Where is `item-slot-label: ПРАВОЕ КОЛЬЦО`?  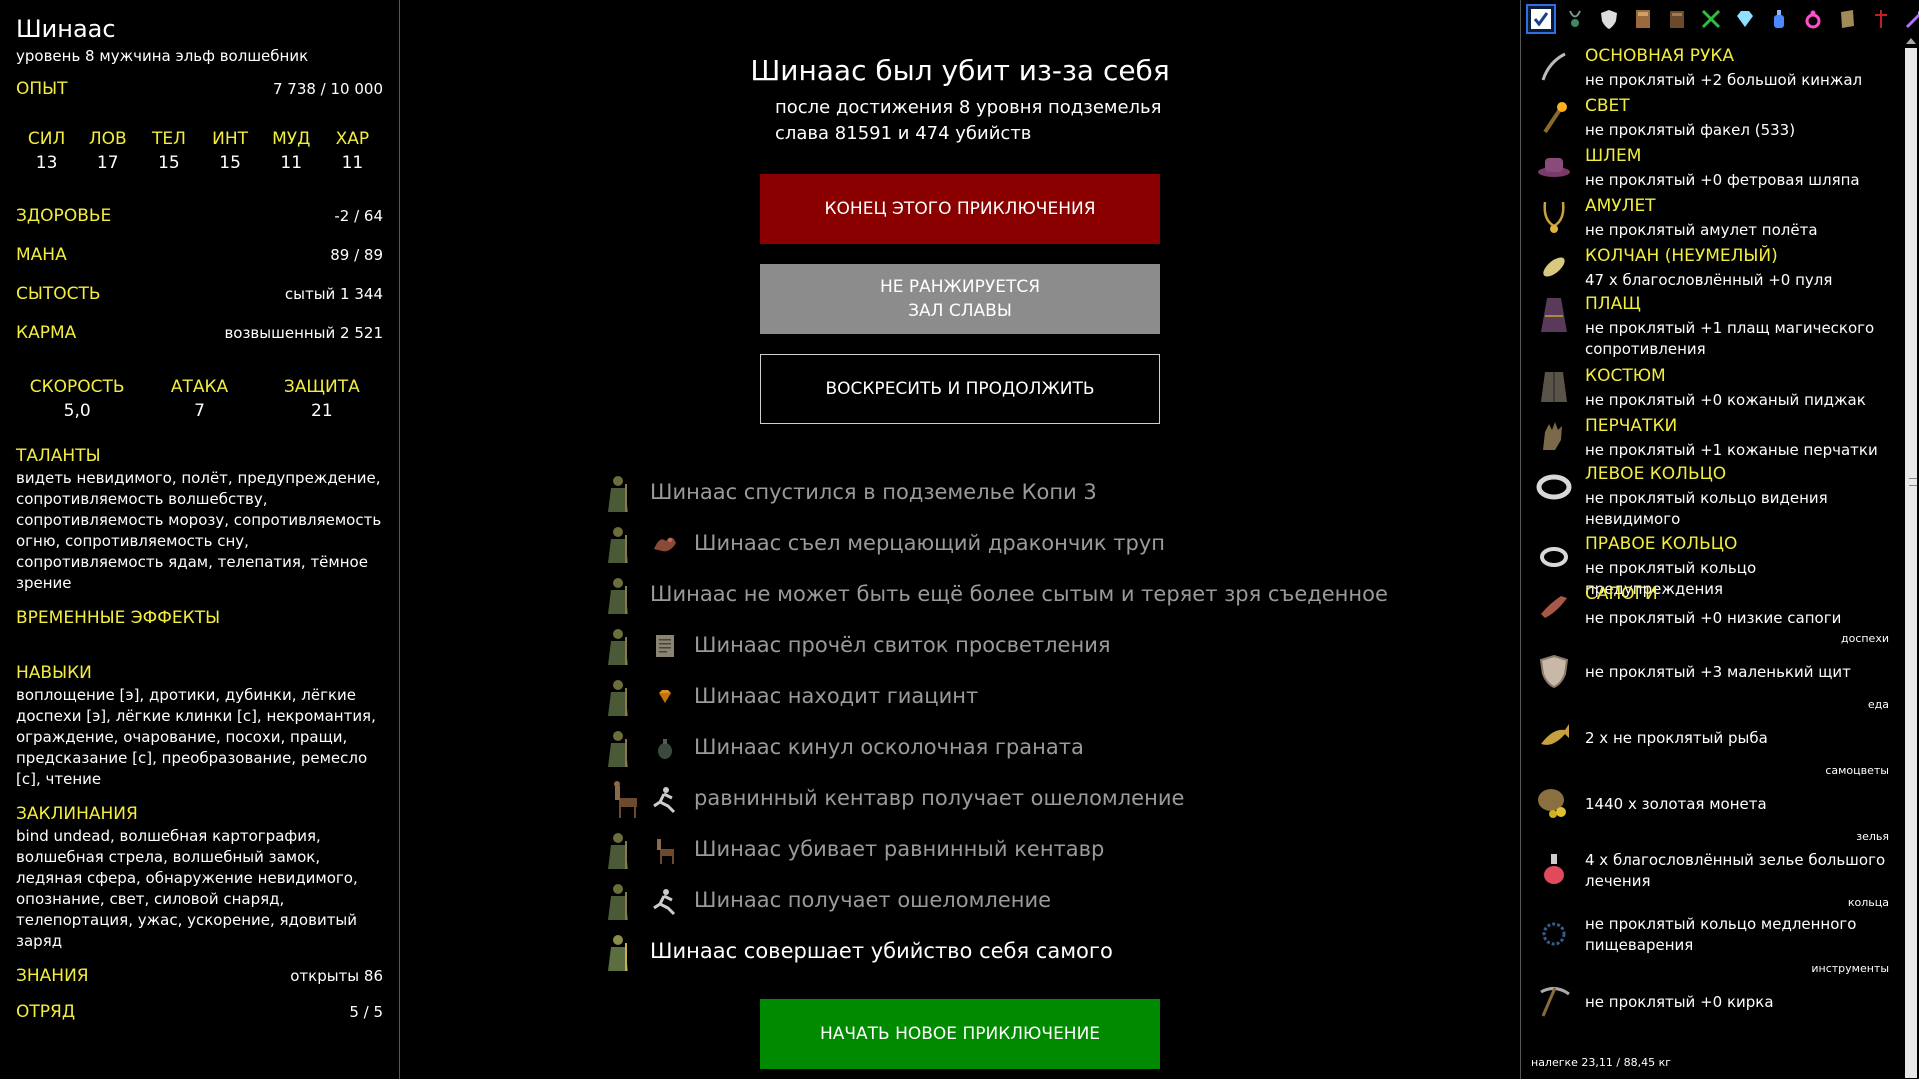 item-slot-label: ПРАВОЕ КОЛЬЦО is located at coordinates (1661, 544).